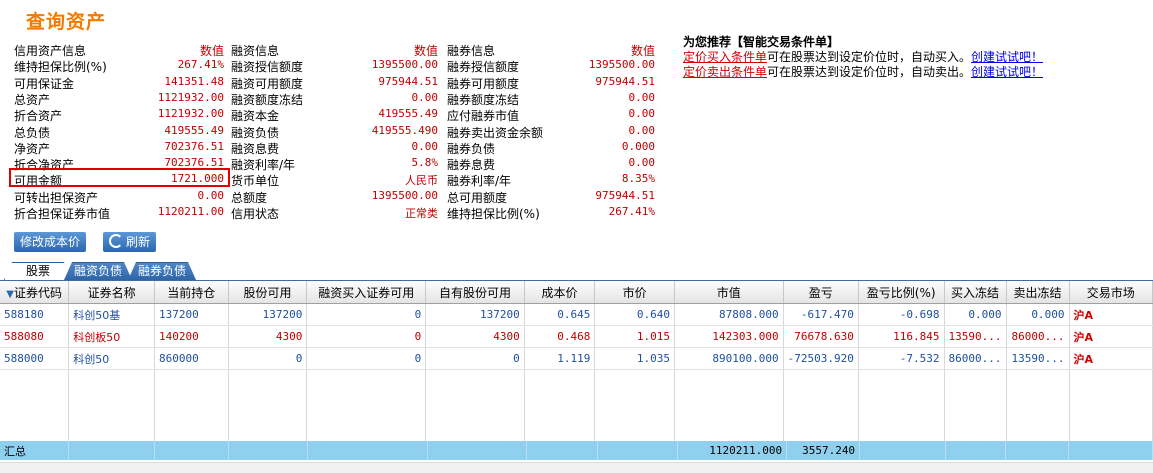 Image resolution: width=1153 pixels, height=473 pixels. I want to click on column-header-label: 卖出冻结, so click(1037, 292).